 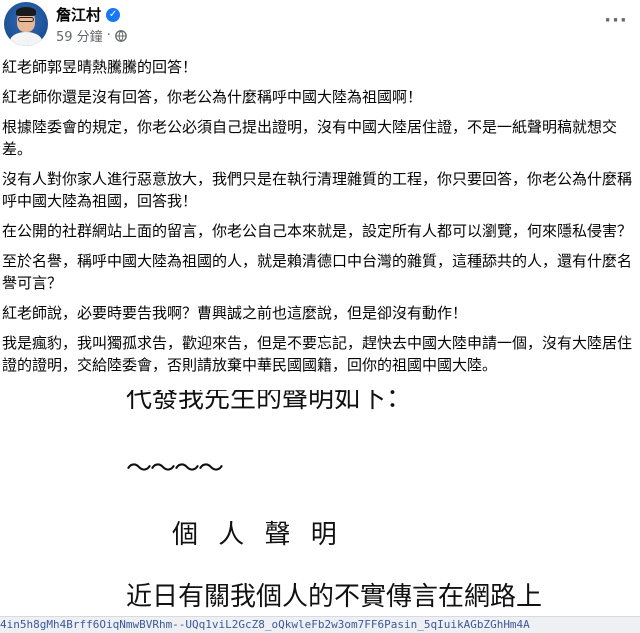 What do you see at coordinates (26, 11) in the screenshot?
I see `avatar-hair` at bounding box center [26, 11].